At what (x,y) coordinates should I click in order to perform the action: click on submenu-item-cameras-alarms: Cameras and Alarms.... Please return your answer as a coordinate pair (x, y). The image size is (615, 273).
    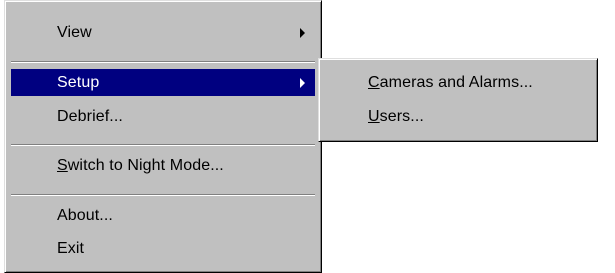
    Looking at the image, I should click on (458, 82).